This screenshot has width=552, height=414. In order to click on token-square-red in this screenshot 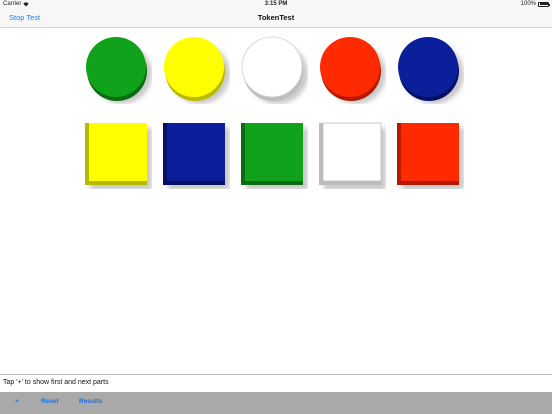, I will do `click(430, 155)`.